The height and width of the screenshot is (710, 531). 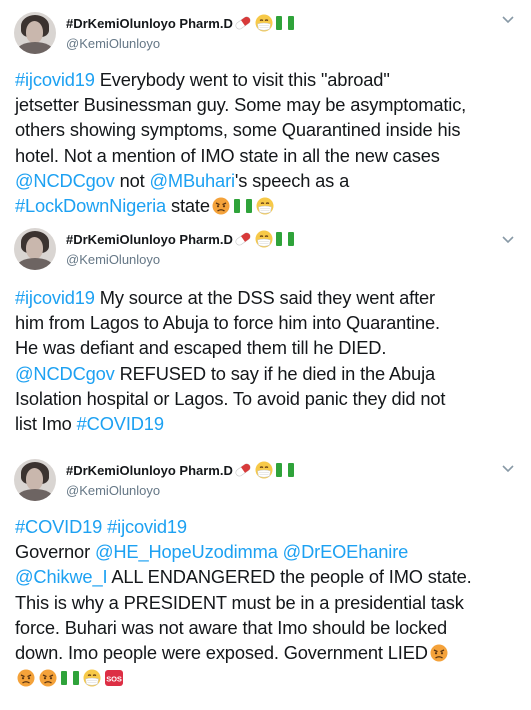 I want to click on tweet-text-segment: Everybody went to visit this "abroad", so click(x=242, y=79).